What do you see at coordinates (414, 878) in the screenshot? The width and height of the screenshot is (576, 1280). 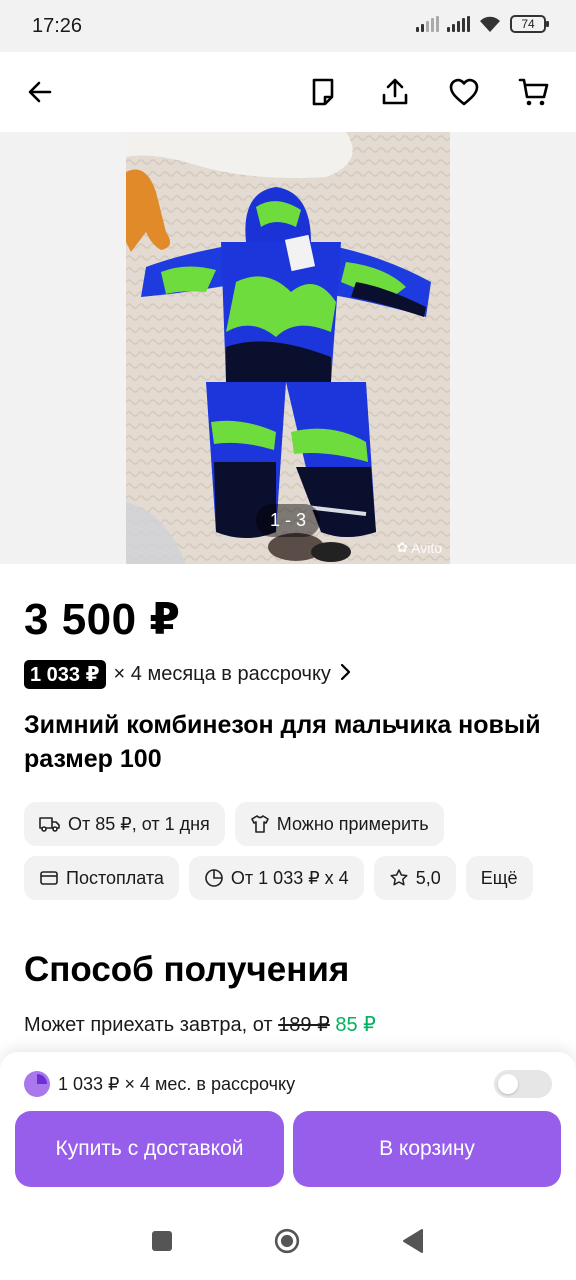 I see `chip-rating: 5,0` at bounding box center [414, 878].